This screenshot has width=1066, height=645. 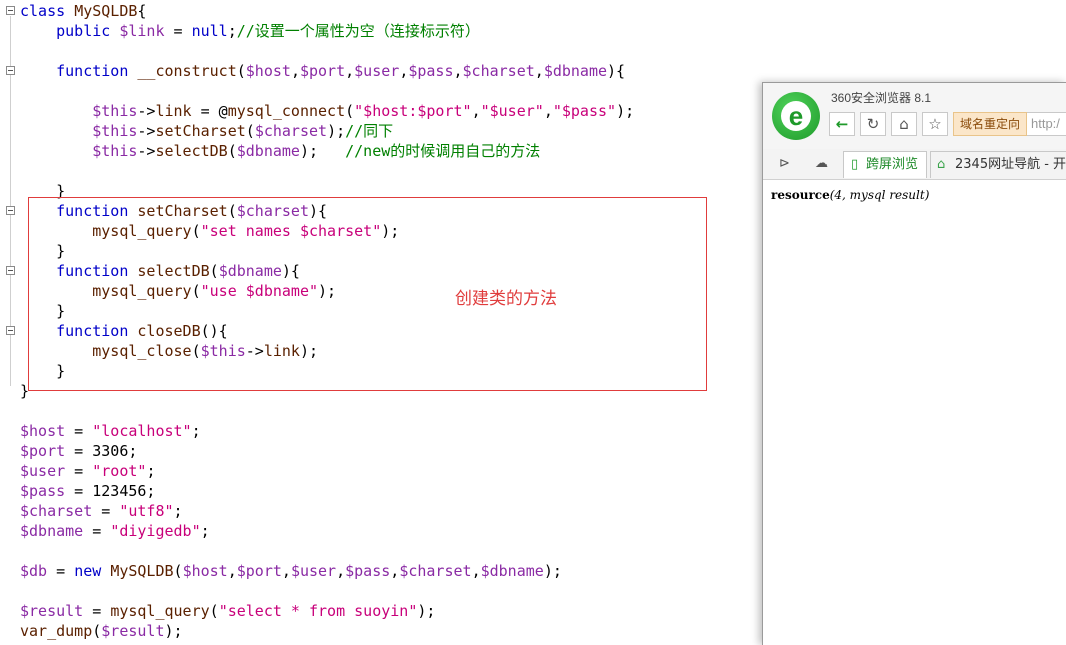 I want to click on refresh-button: ↻, so click(x=873, y=124).